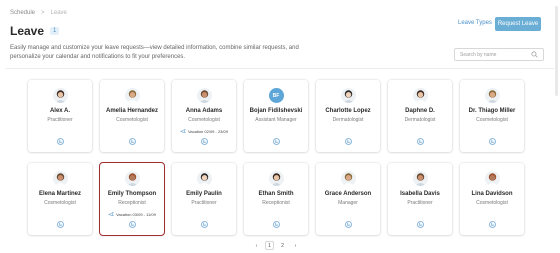 Image resolution: width=560 pixels, height=253 pixels. Describe the element at coordinates (492, 111) in the screenshot. I see `employee-name: Dr. Thiago Miller` at that location.